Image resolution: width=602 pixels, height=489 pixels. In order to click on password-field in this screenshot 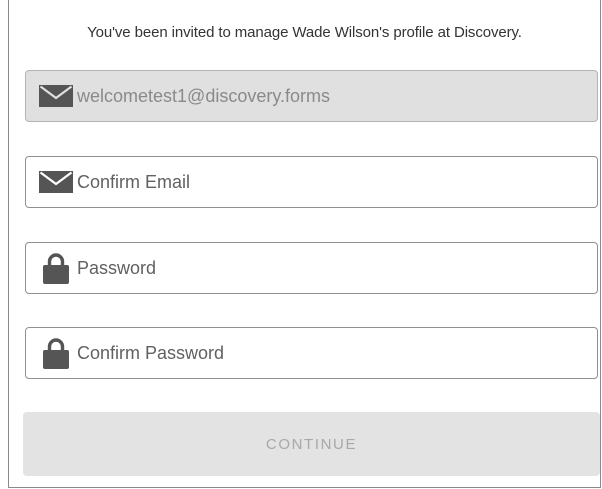, I will do `click(311, 268)`.